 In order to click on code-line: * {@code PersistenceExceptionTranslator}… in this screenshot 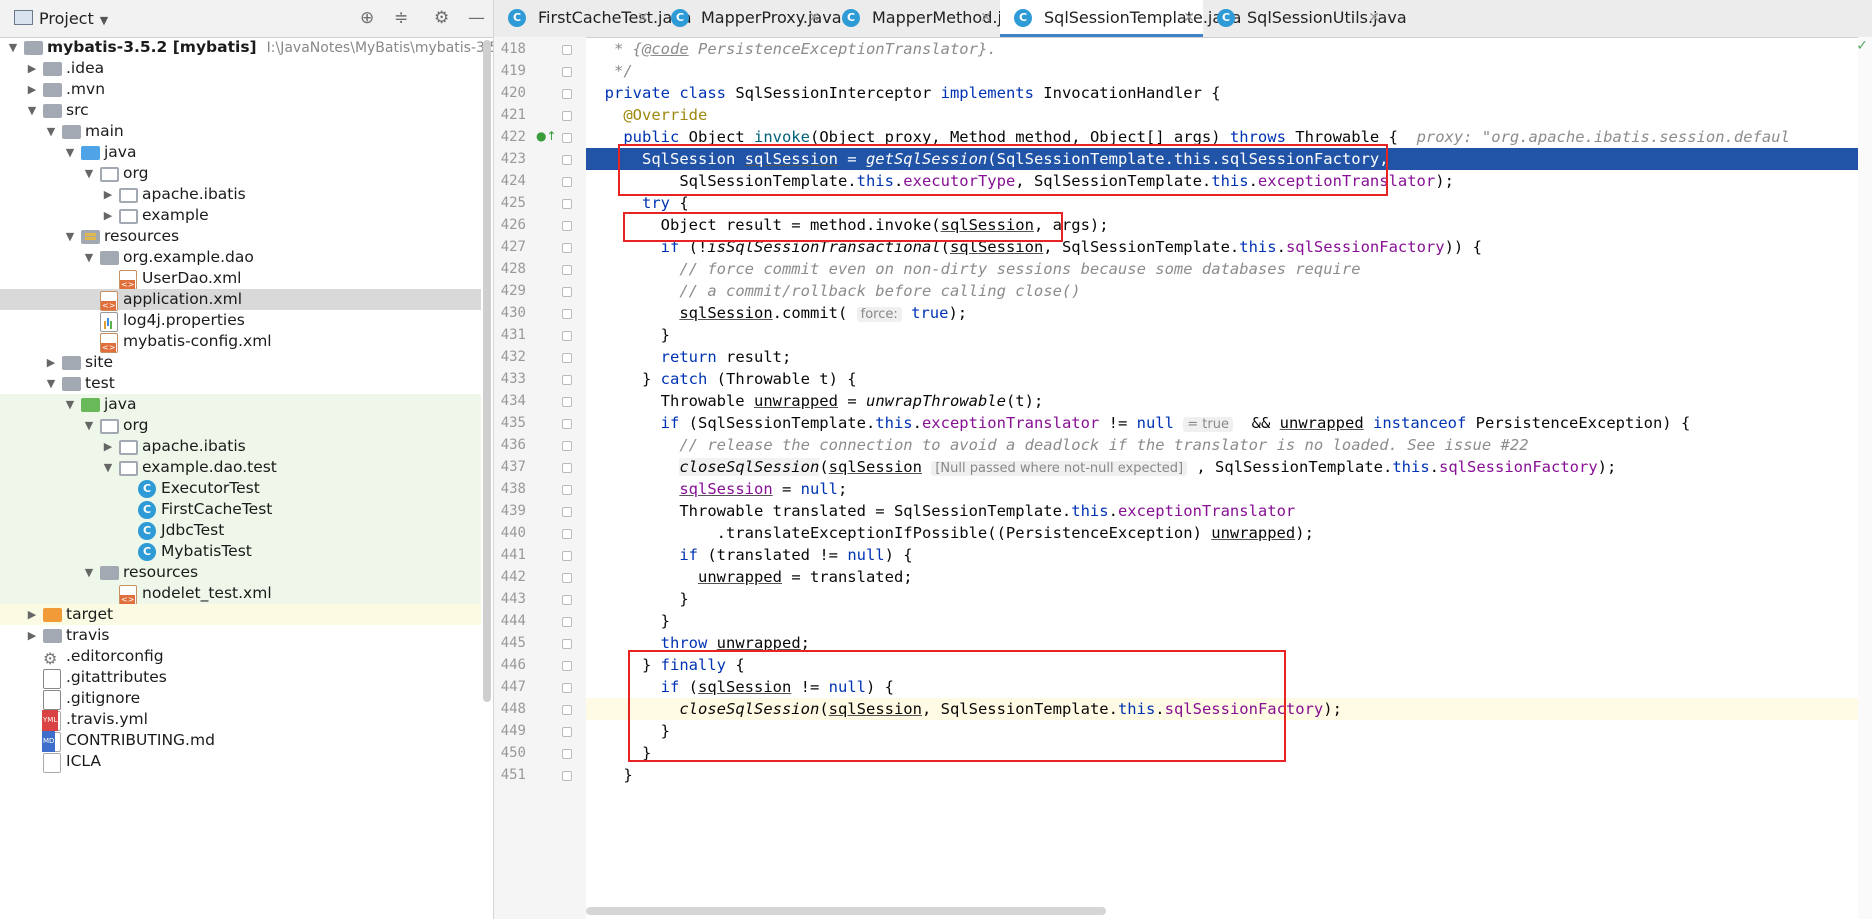, I will do `click(1229, 49)`.